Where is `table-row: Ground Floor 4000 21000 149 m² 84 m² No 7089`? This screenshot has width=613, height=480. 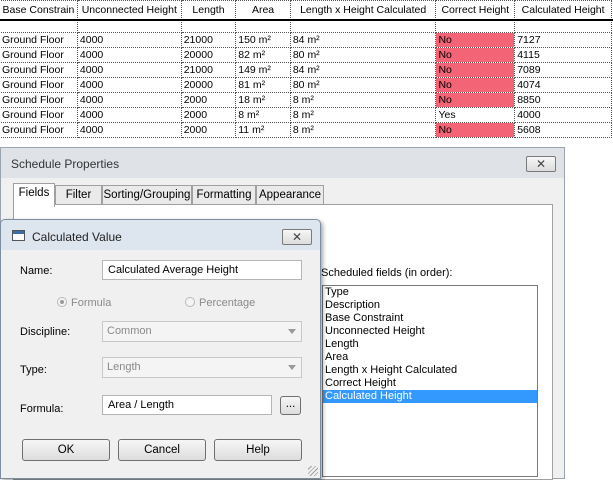
table-row: Ground Floor 4000 21000 149 m² 84 m² No 7089 is located at coordinates (306, 70).